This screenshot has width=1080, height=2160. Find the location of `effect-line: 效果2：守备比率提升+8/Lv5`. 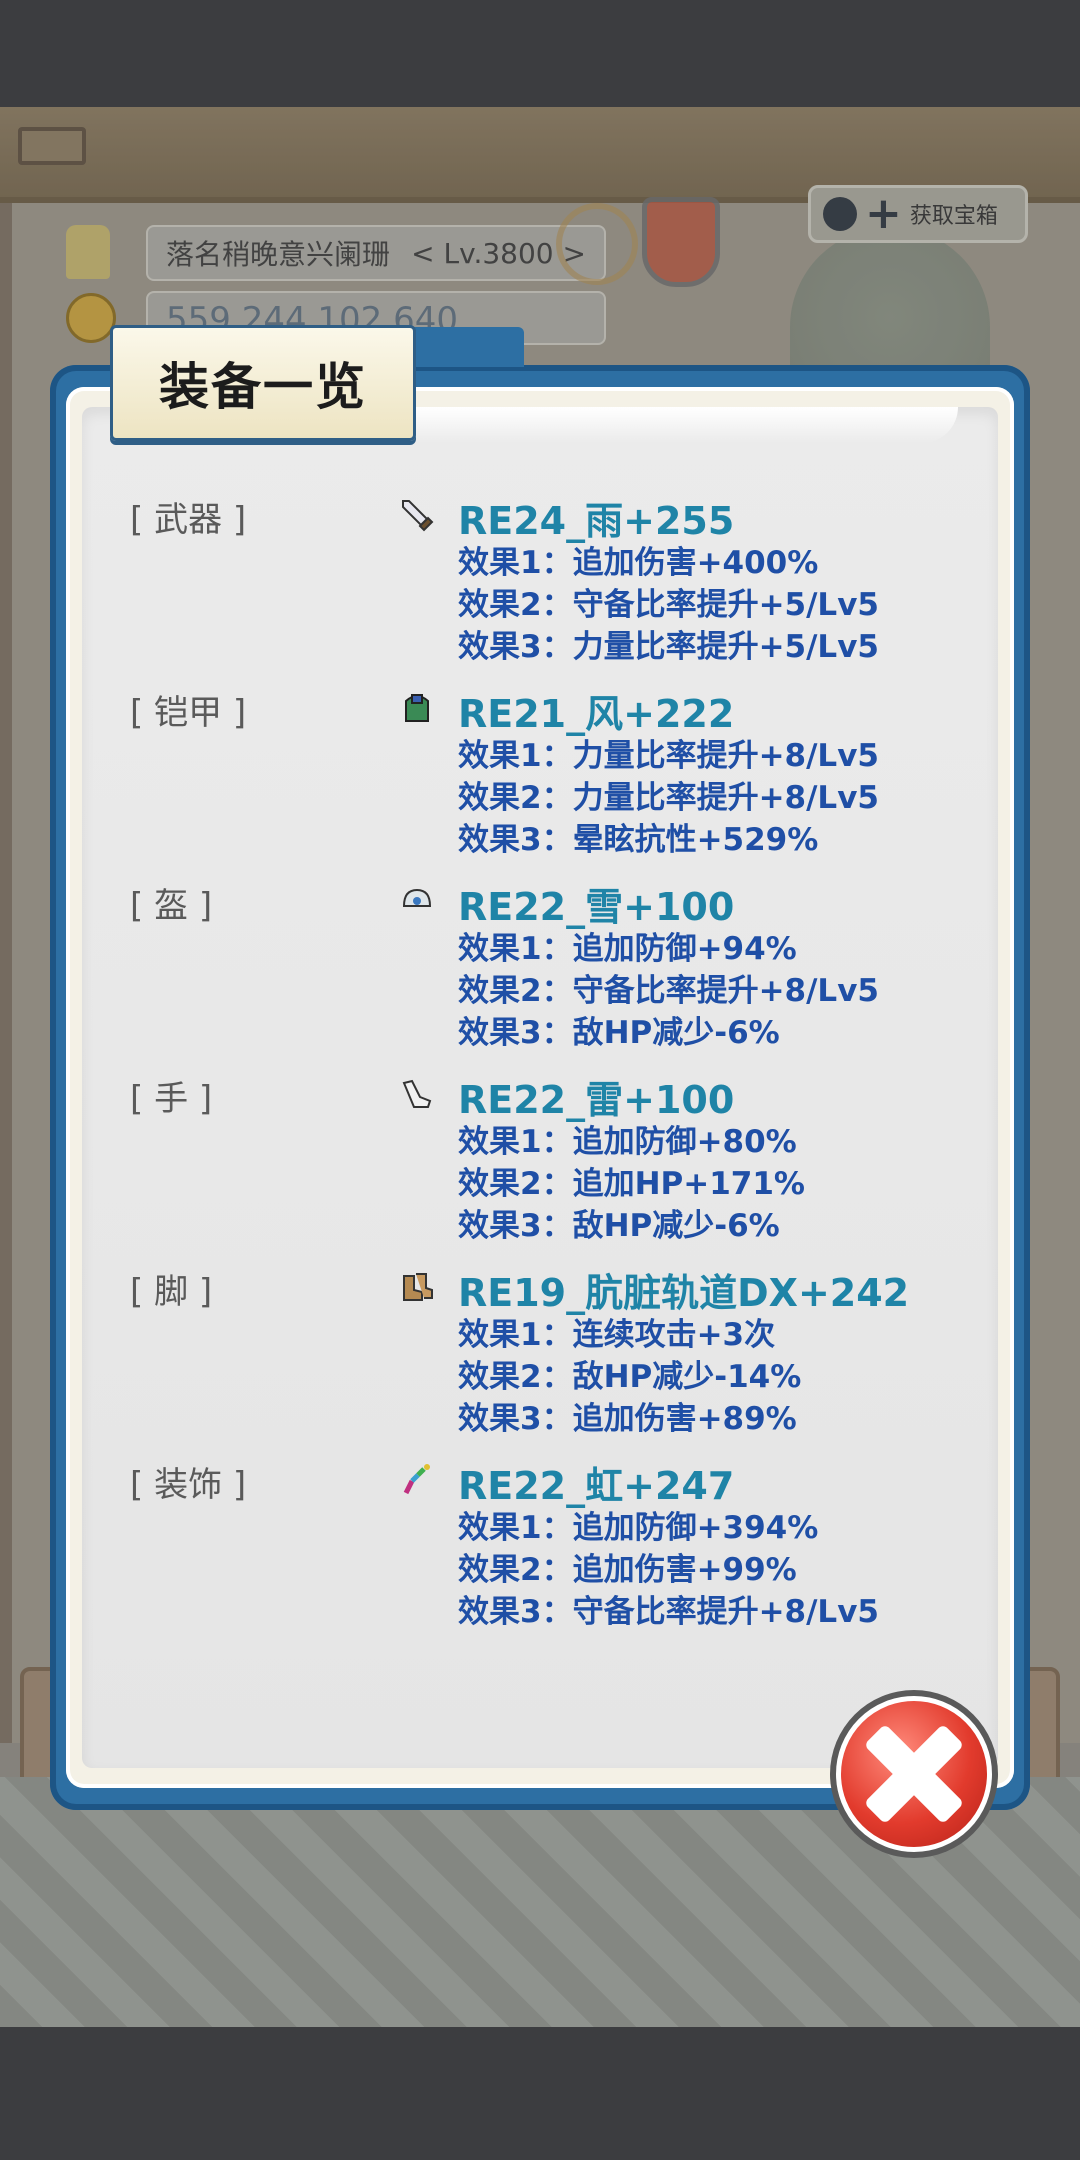

effect-line: 效果2：守备比率提升+8/Lv5 is located at coordinates (668, 991).